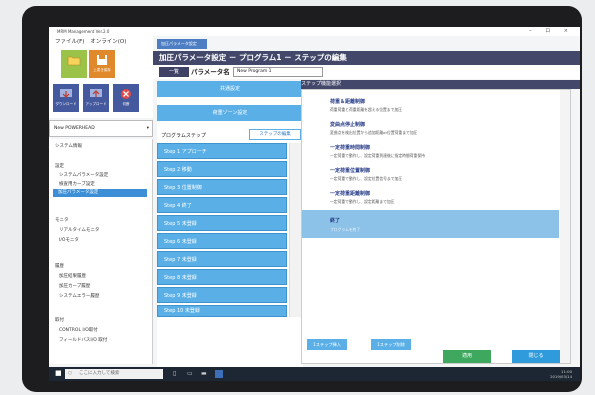 The image size is (595, 395). I want to click on step-item: Step 5 未登録, so click(222, 223).